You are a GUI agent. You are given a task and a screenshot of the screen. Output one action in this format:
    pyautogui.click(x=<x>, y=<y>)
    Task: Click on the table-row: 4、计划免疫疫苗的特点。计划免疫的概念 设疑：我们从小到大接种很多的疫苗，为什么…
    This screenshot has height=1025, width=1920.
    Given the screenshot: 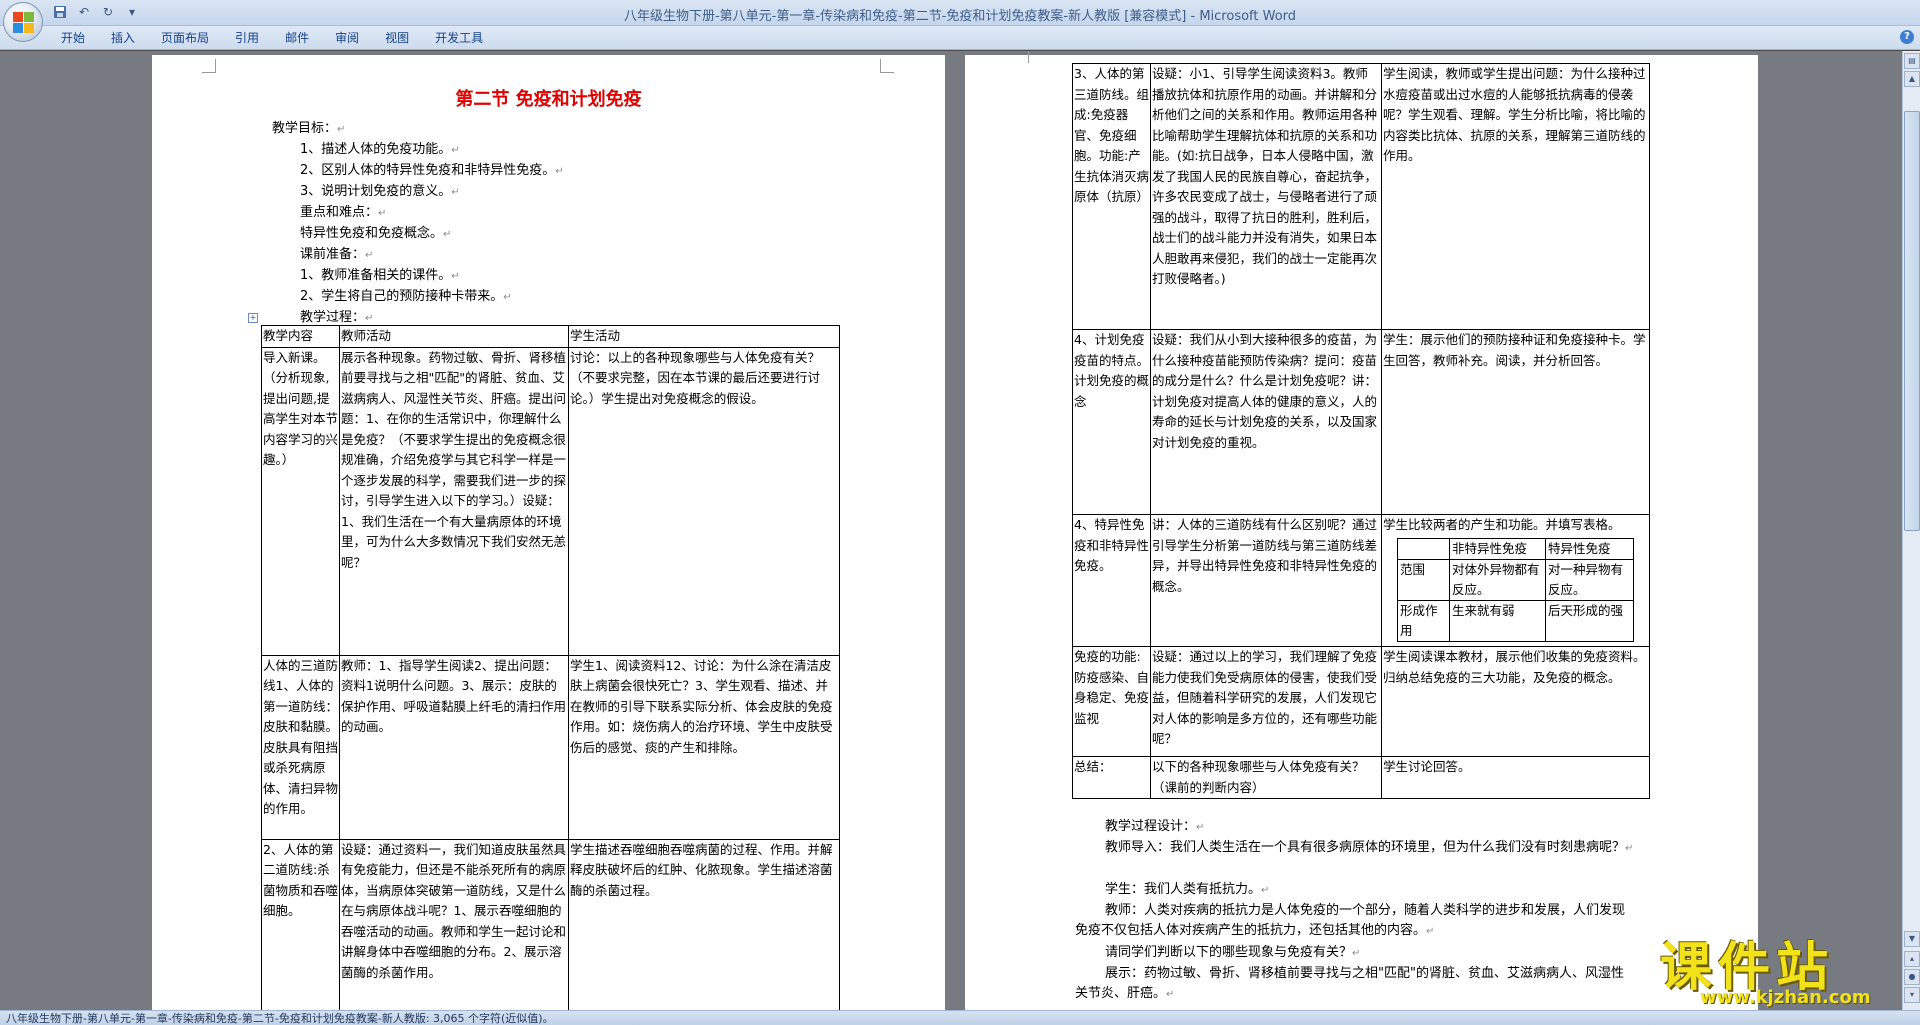 What is the action you would take?
    pyautogui.click(x=1361, y=422)
    